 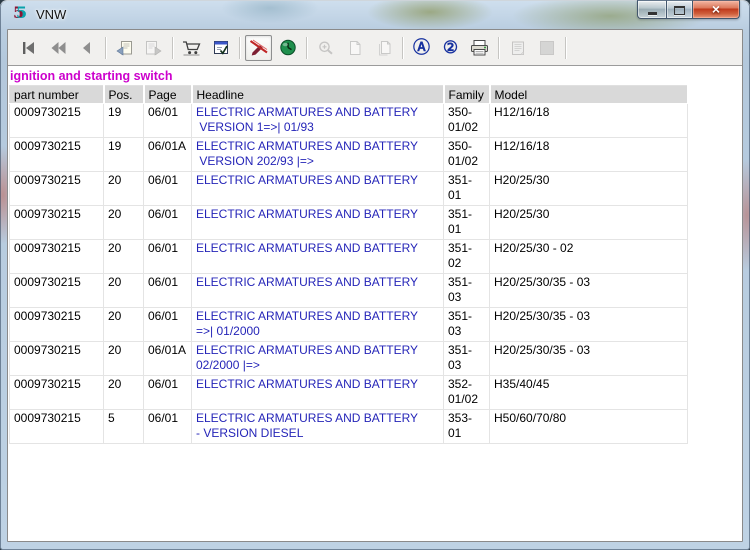 I want to click on column-header-model: Model, so click(x=589, y=94).